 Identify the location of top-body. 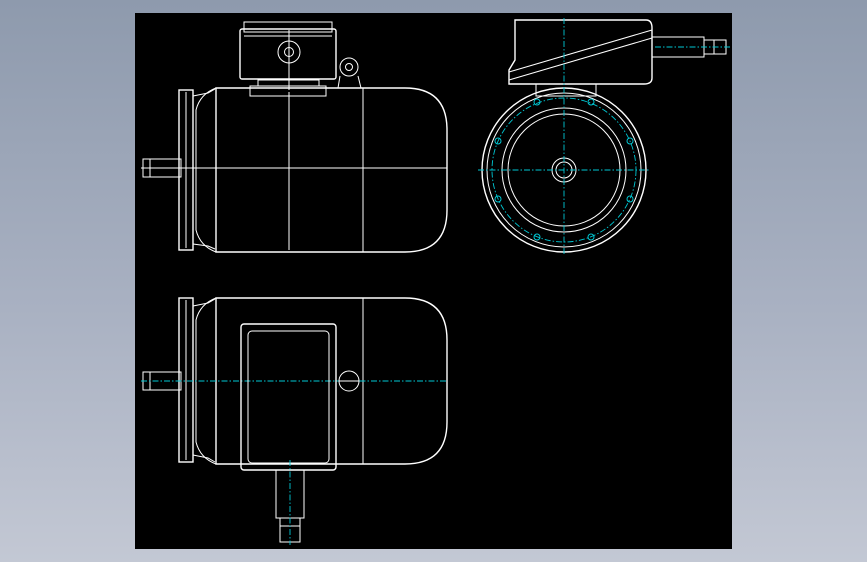
(294, 381).